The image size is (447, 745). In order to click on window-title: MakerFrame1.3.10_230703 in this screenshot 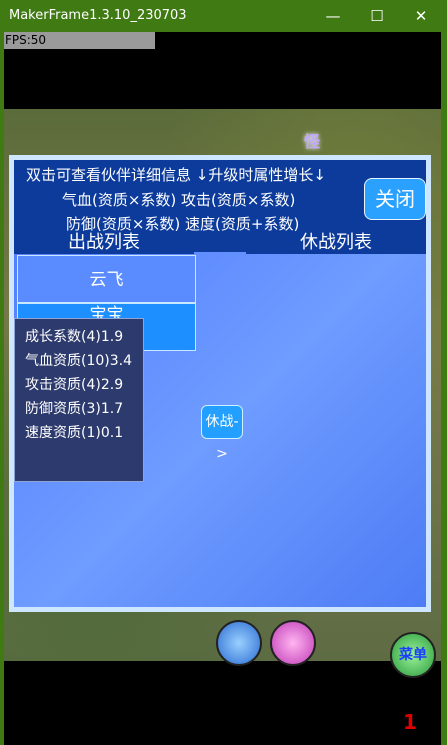, I will do `click(98, 15)`.